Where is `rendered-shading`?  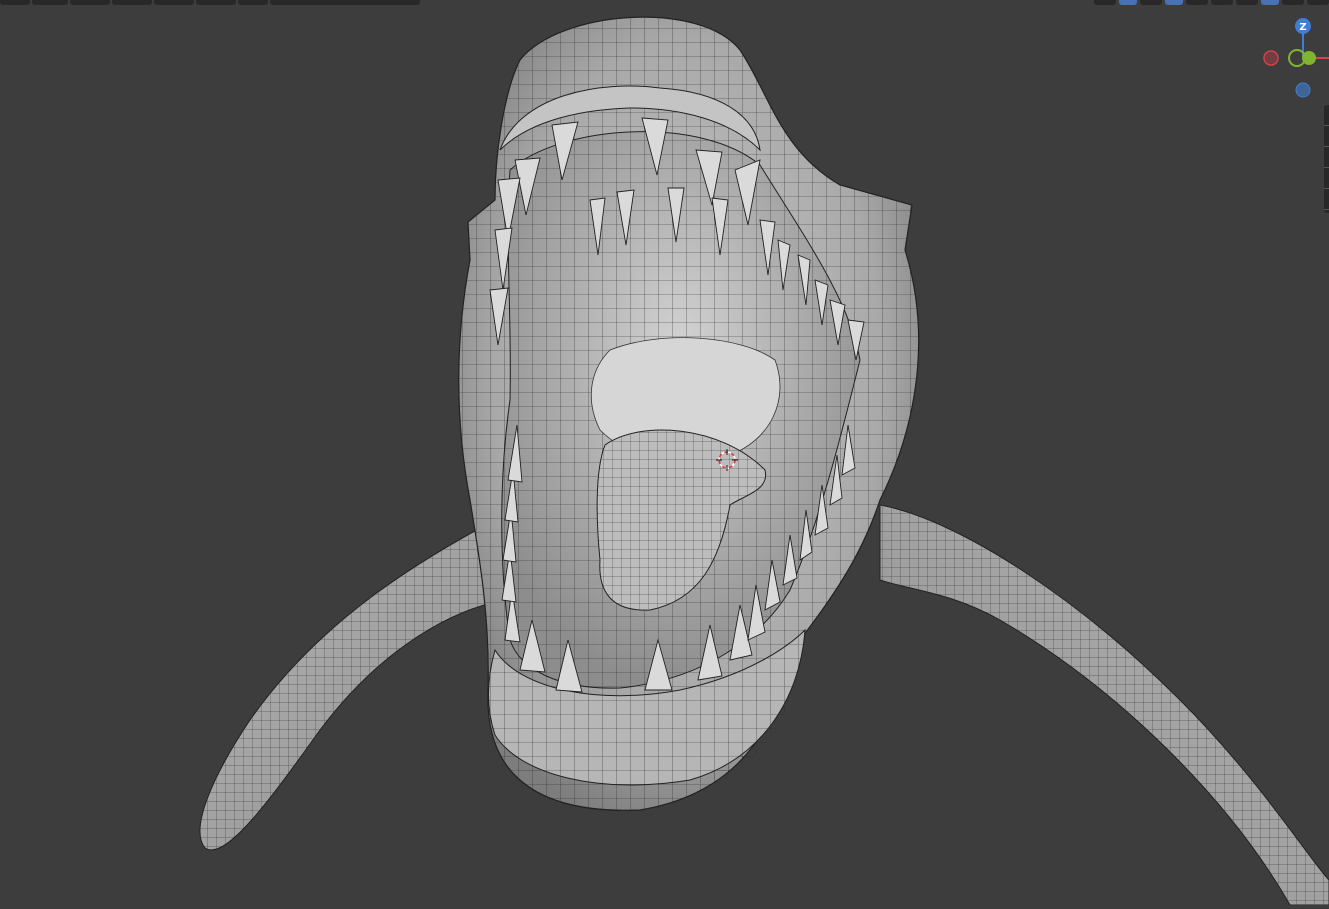
rendered-shading is located at coordinates (1318, 2).